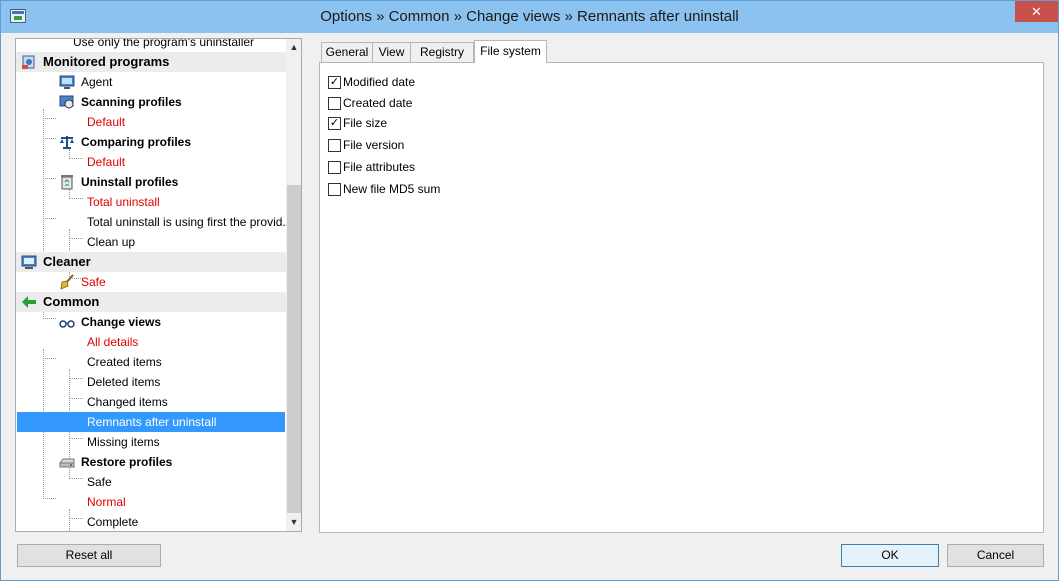  What do you see at coordinates (67, 282) in the screenshot?
I see `broom-icon` at bounding box center [67, 282].